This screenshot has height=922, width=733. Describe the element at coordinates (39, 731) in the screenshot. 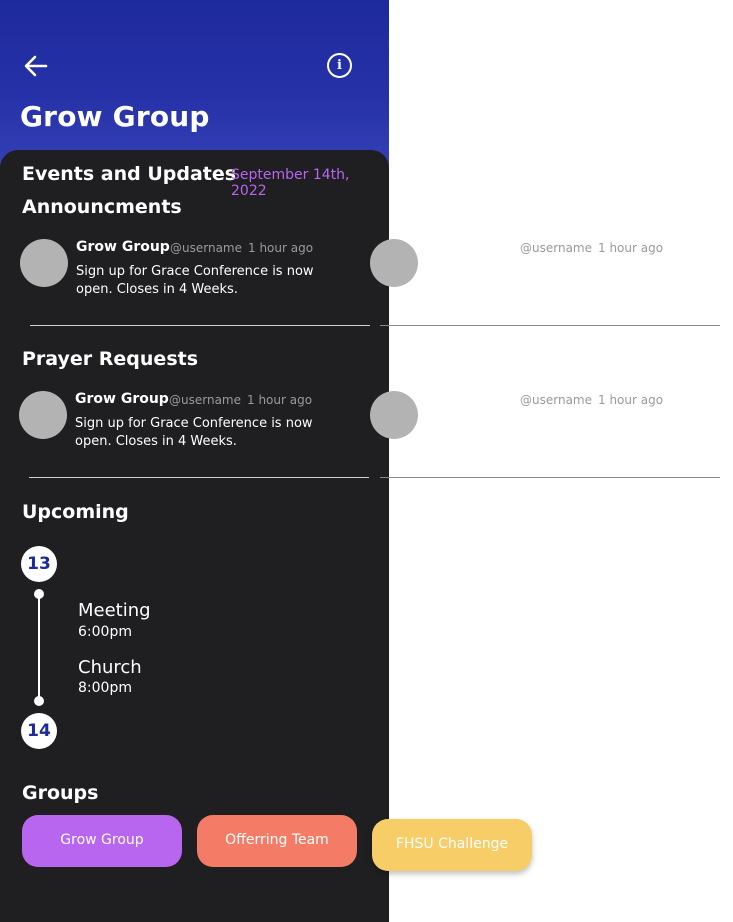

I see `end-day-badge: 14` at that location.